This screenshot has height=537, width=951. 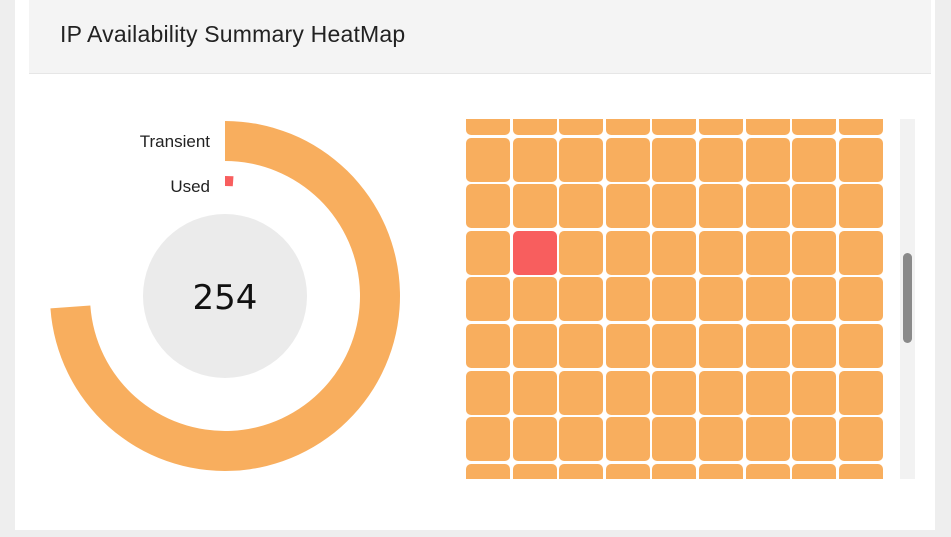 I want to click on legend-label-transient: Transient, so click(x=174, y=141).